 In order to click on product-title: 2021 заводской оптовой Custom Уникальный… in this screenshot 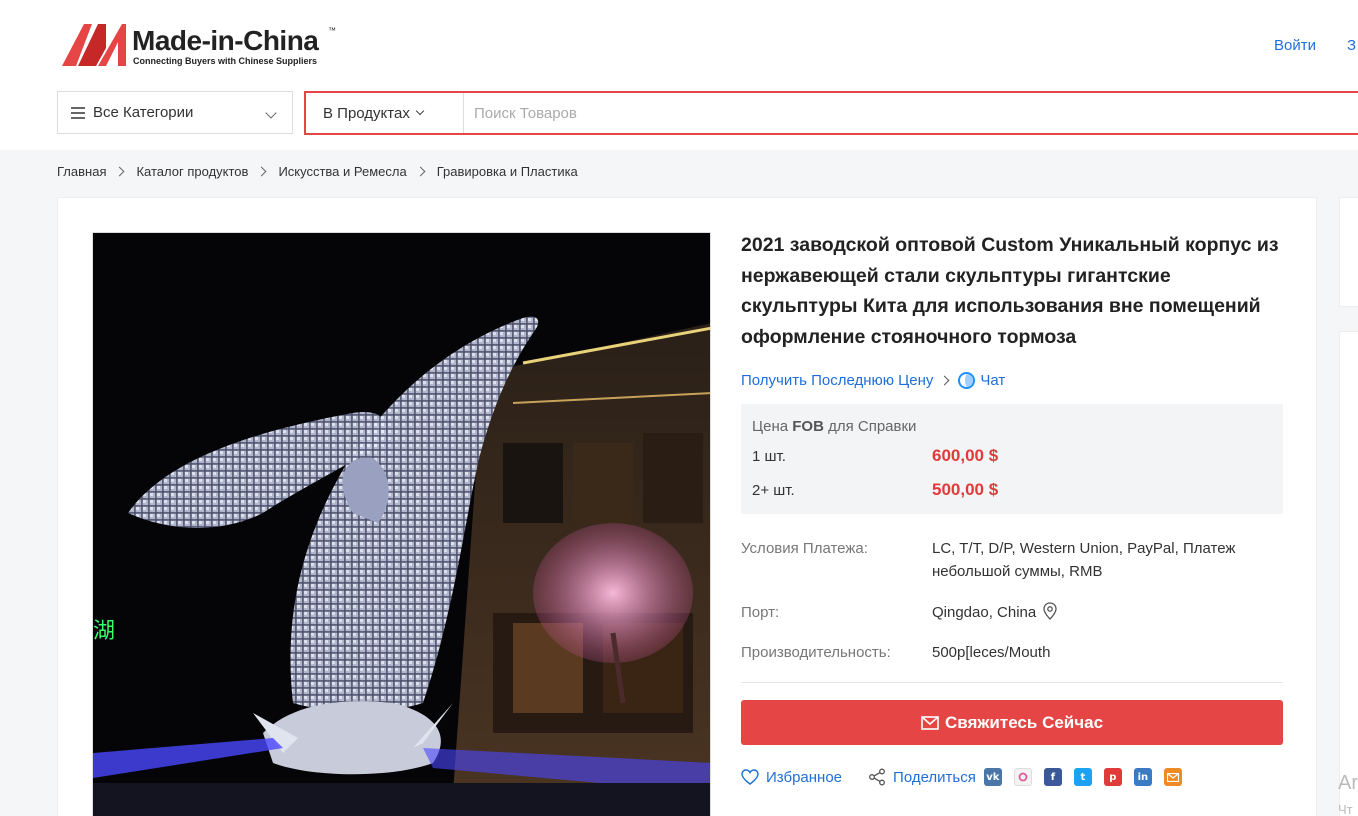, I will do `click(1010, 291)`.